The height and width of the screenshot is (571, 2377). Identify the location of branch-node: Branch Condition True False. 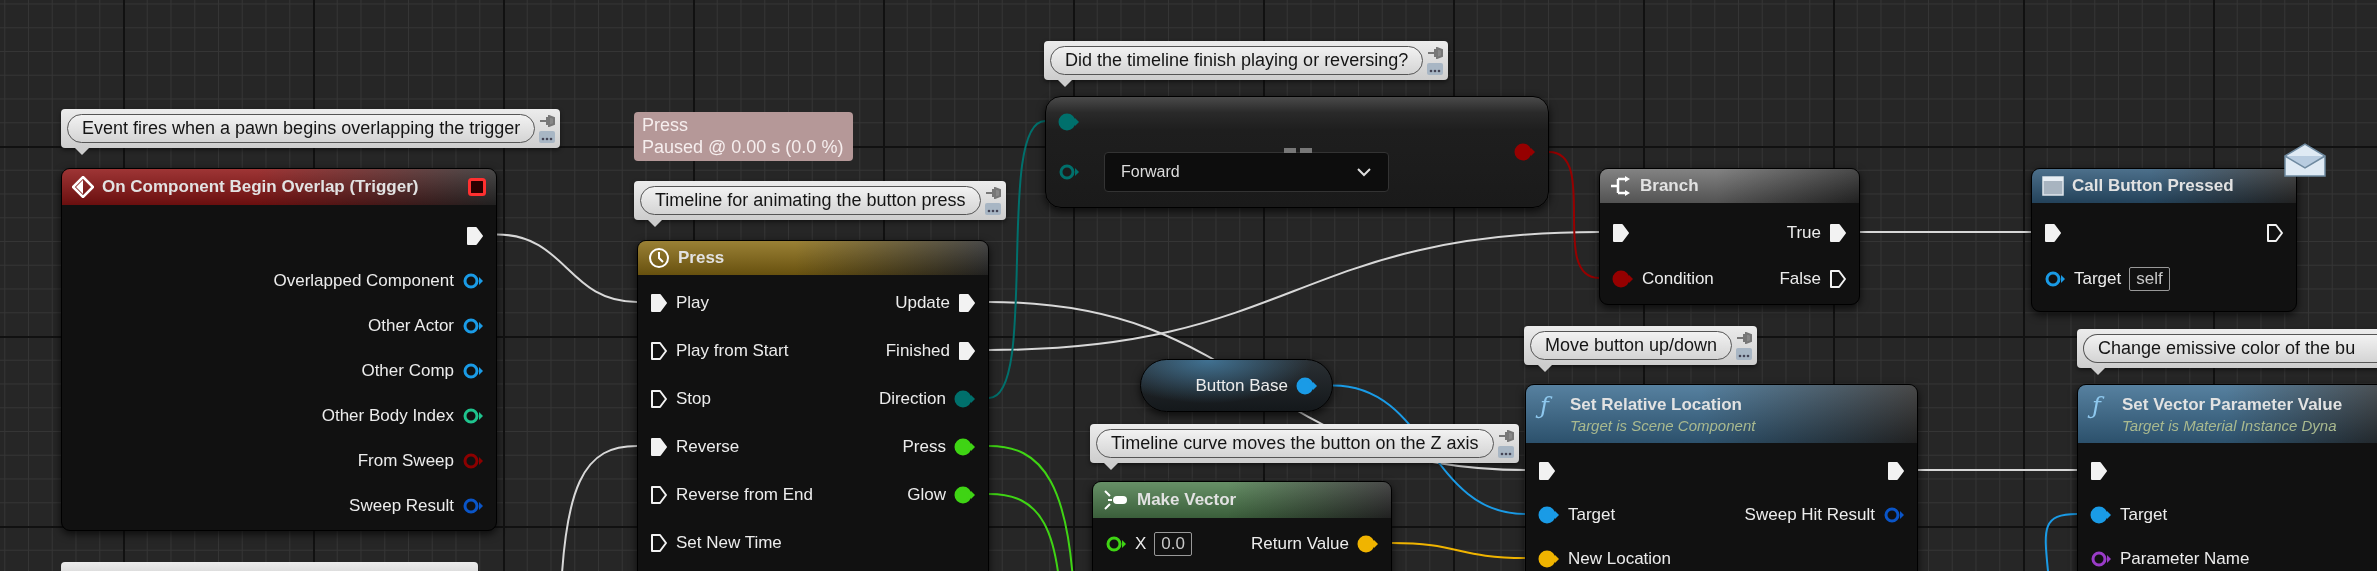
(1729, 236).